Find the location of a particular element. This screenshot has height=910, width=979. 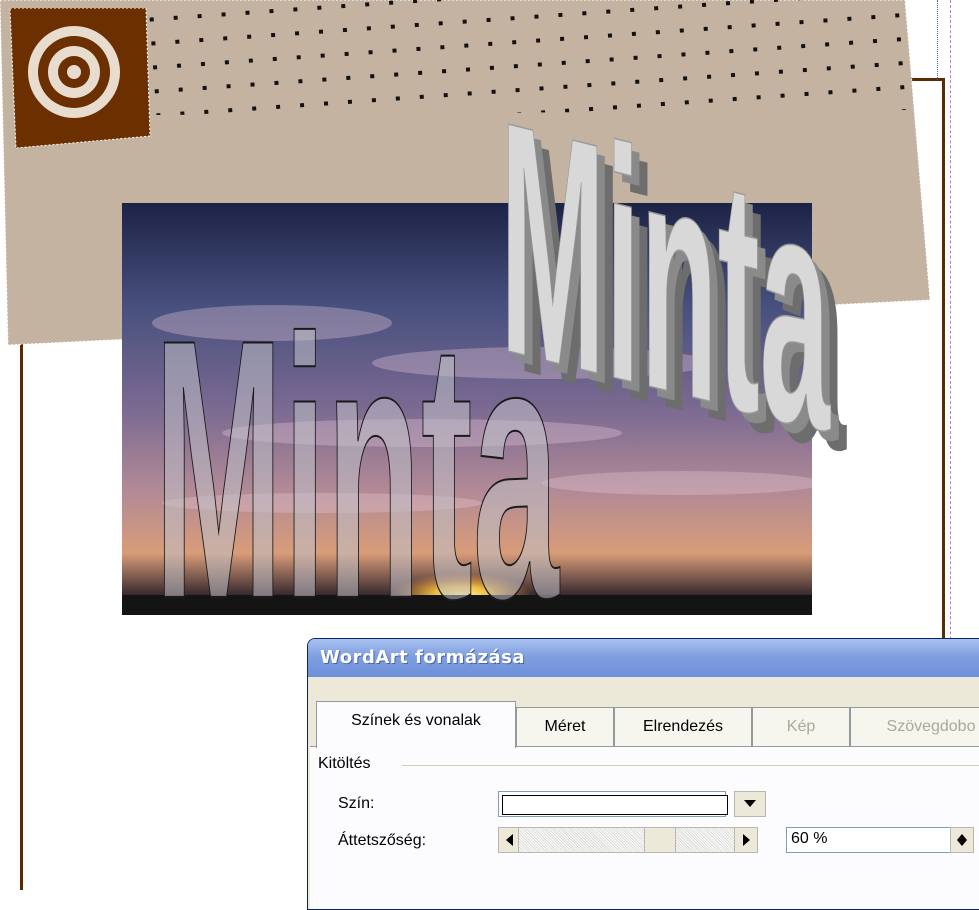

group-separator is located at coordinates (690, 765).